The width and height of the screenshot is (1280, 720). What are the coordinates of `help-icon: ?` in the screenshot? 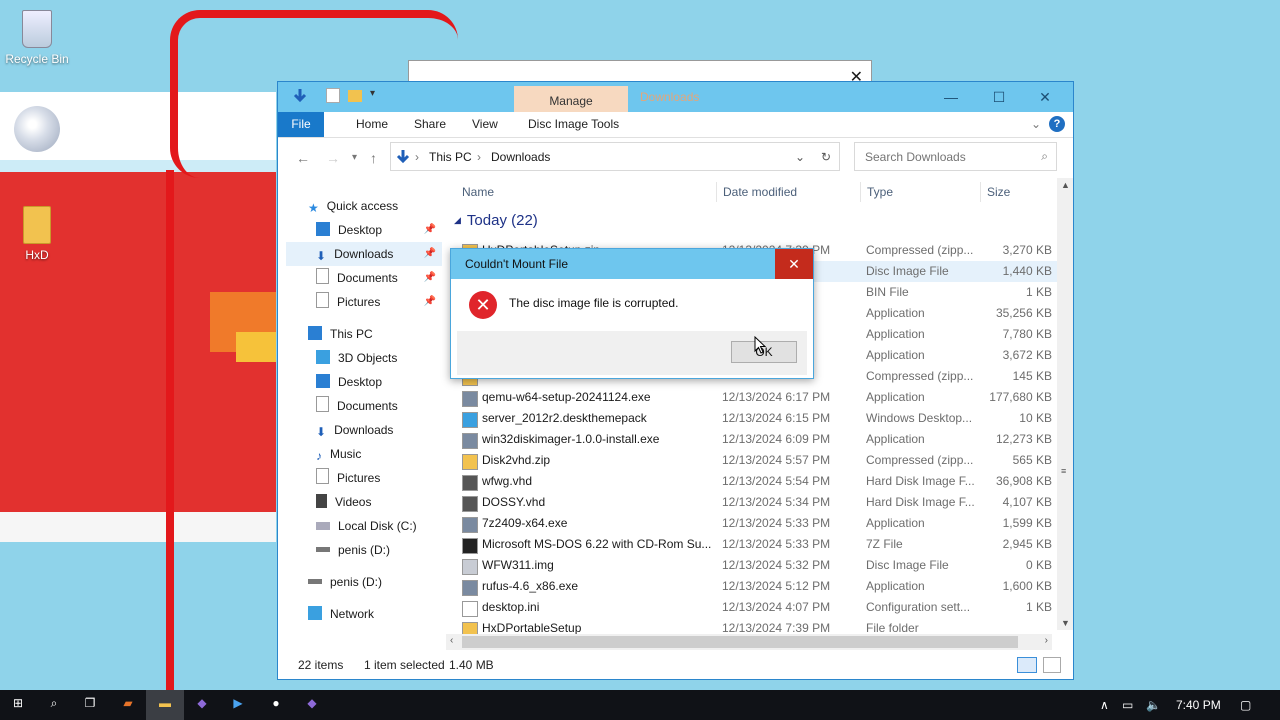 It's located at (1057, 124).